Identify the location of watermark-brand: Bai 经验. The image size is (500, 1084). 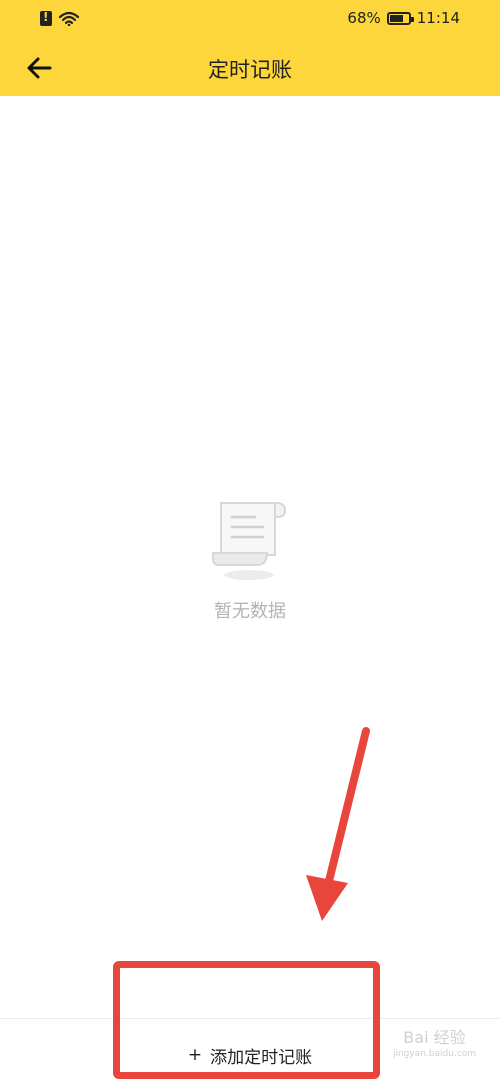
(434, 1037).